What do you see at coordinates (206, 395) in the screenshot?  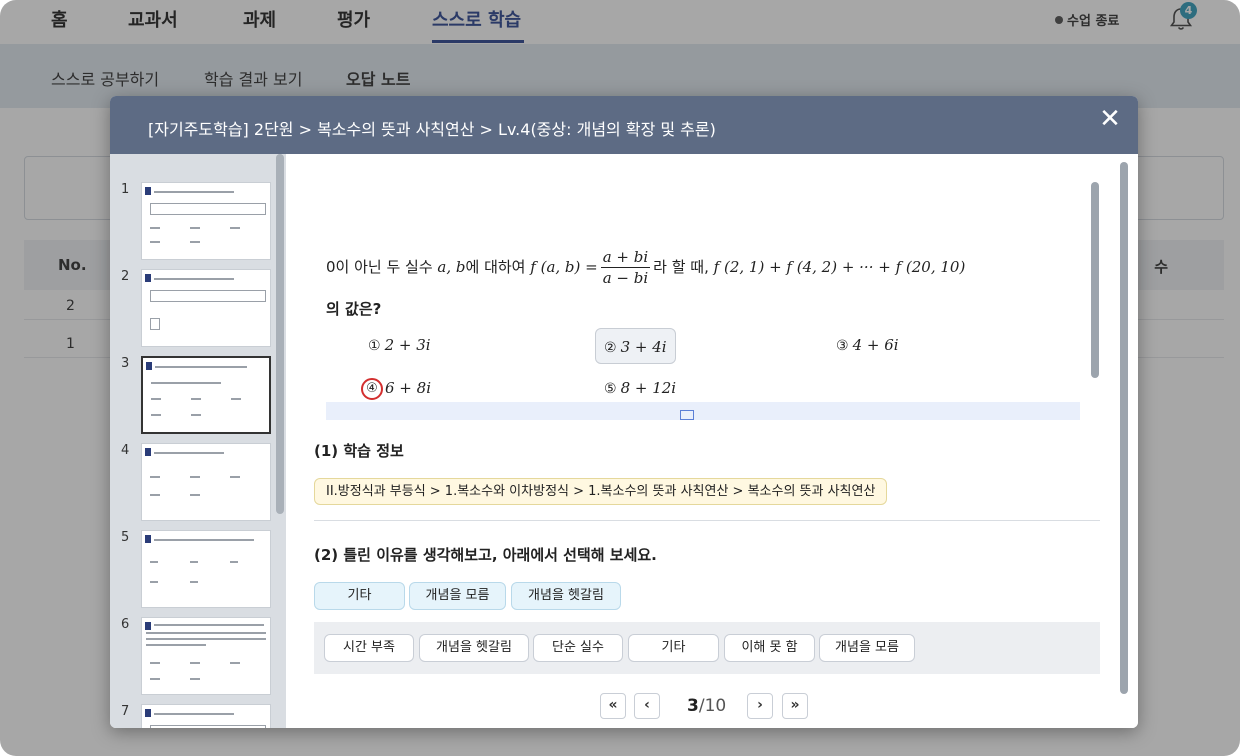 I see `thumbnail-card-selected` at bounding box center [206, 395].